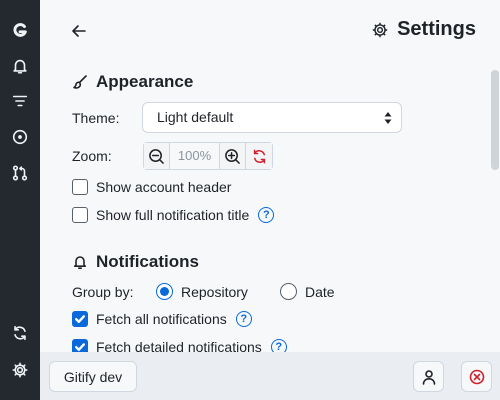  I want to click on refresh-icon, so click(20, 333).